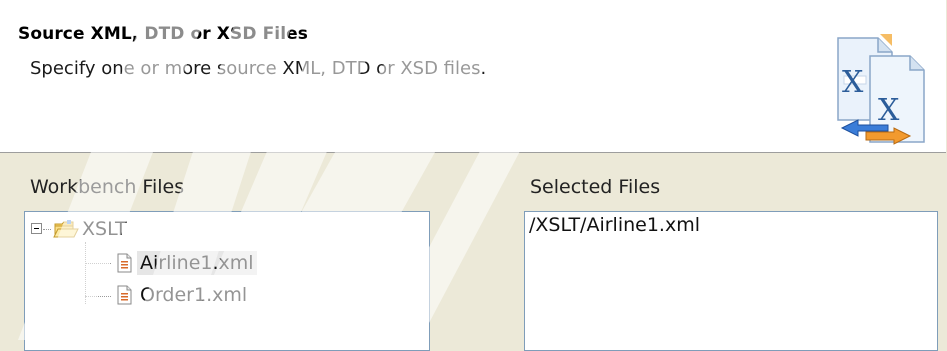  What do you see at coordinates (197, 263) in the screenshot?
I see `tree-node-label: Airline1.xml` at bounding box center [197, 263].